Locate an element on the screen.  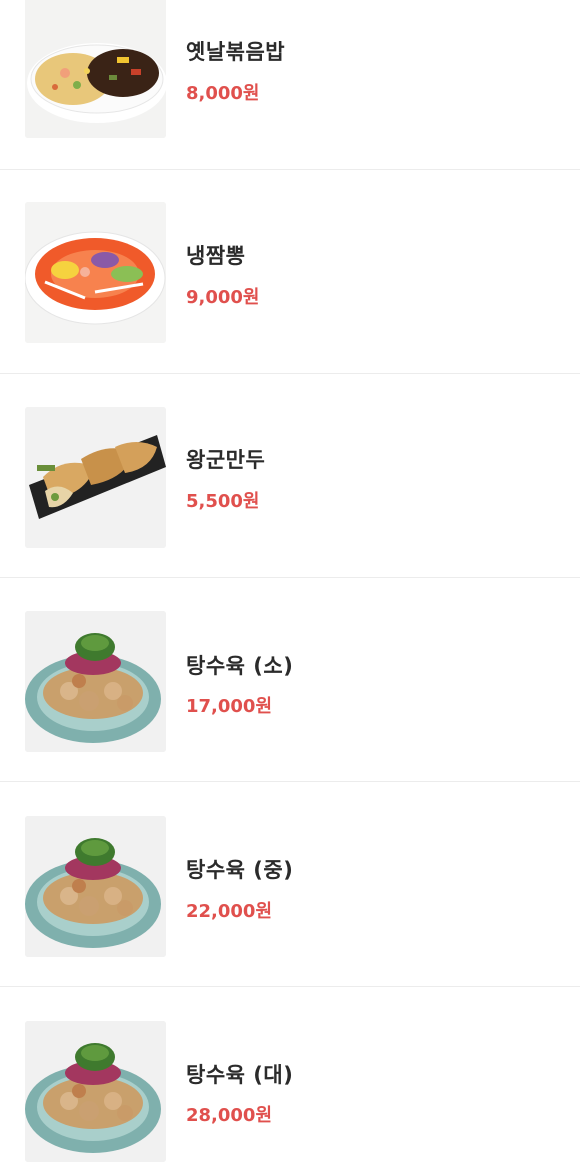
menu-item-name: 왕군만두 is located at coordinates (226, 460).